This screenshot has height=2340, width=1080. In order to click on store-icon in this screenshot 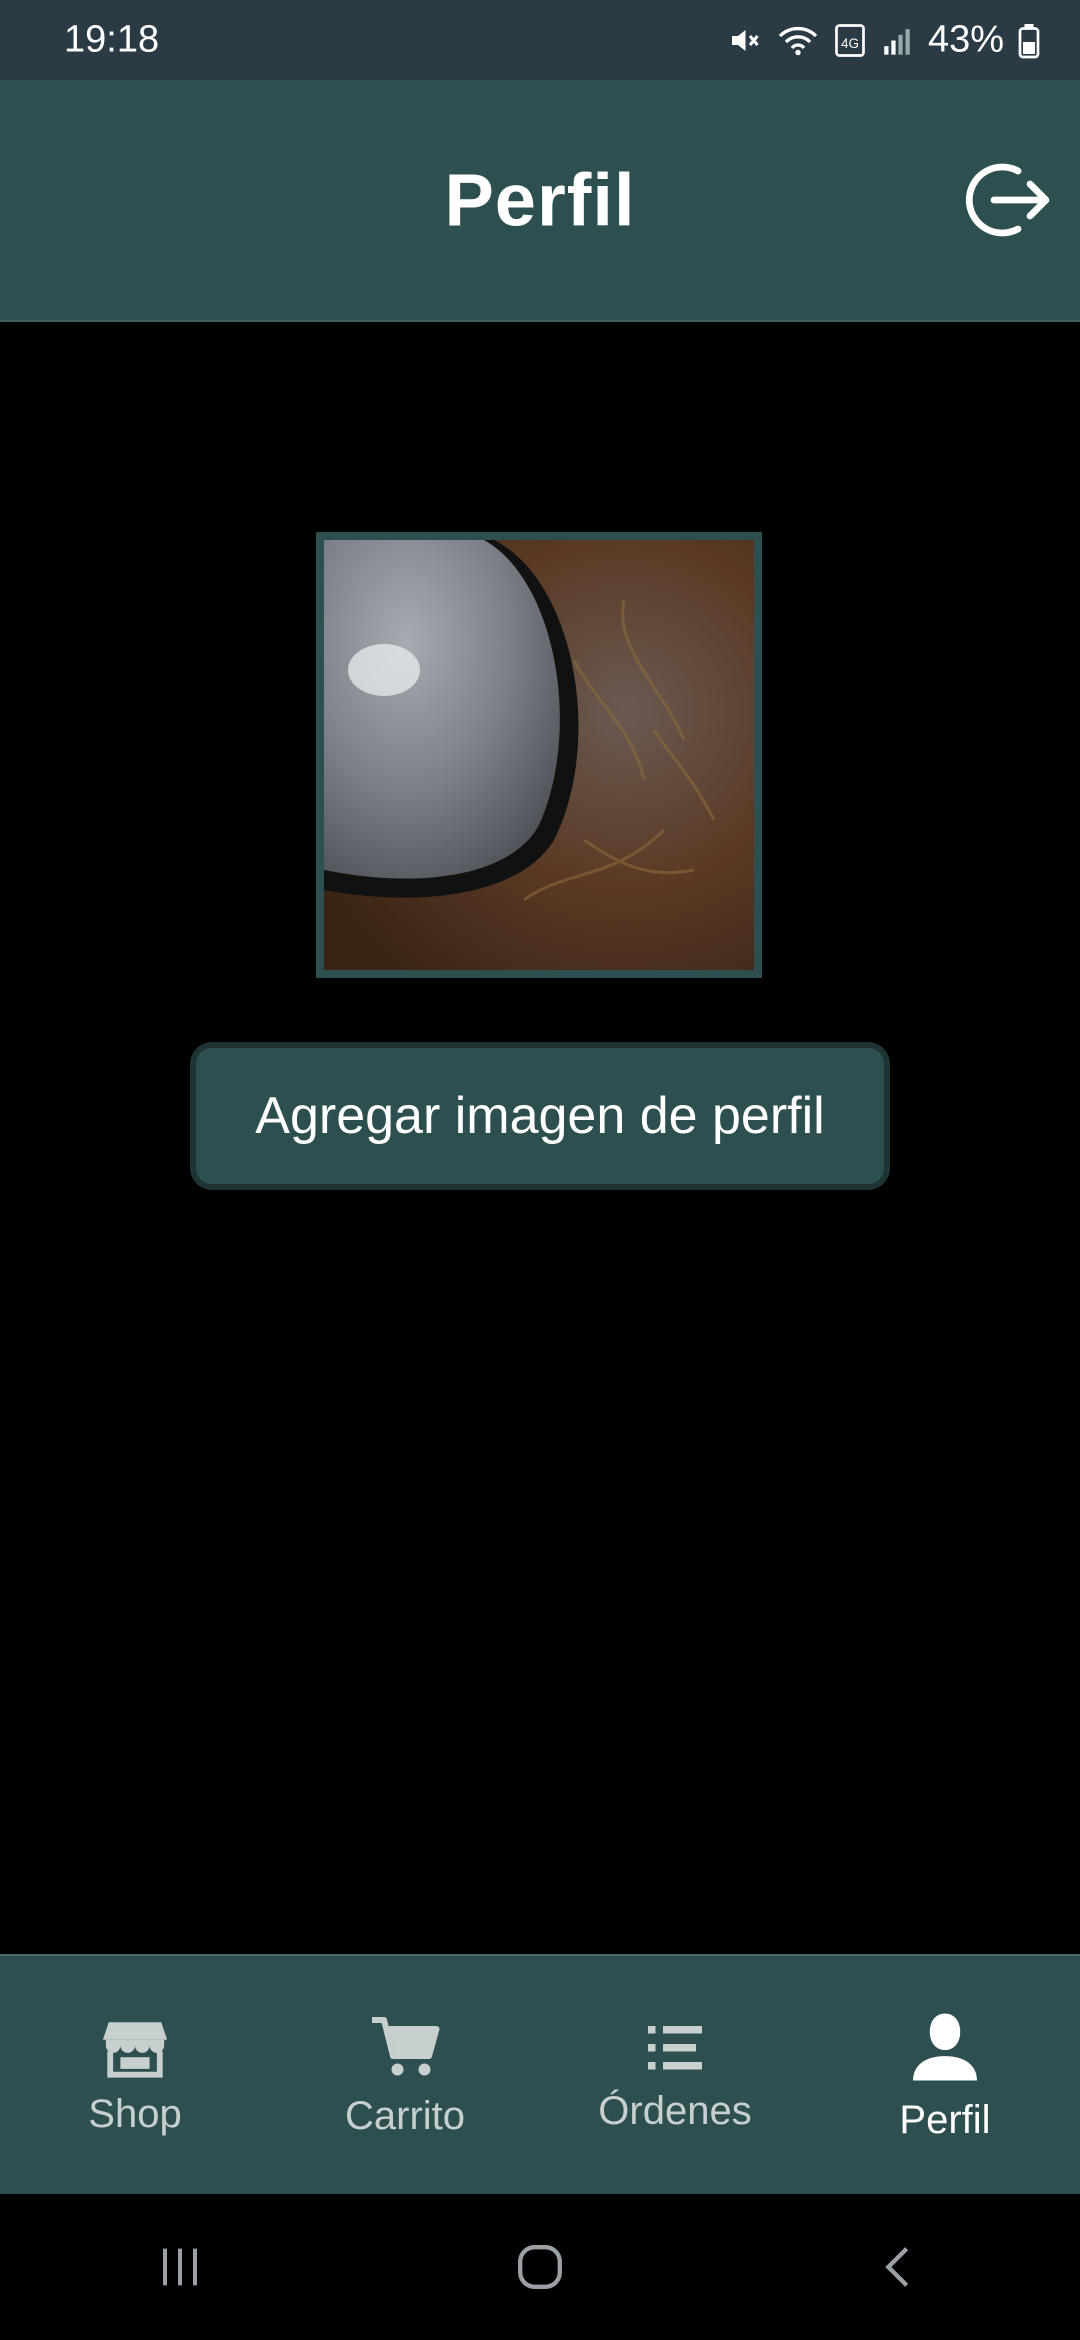, I will do `click(135, 2049)`.